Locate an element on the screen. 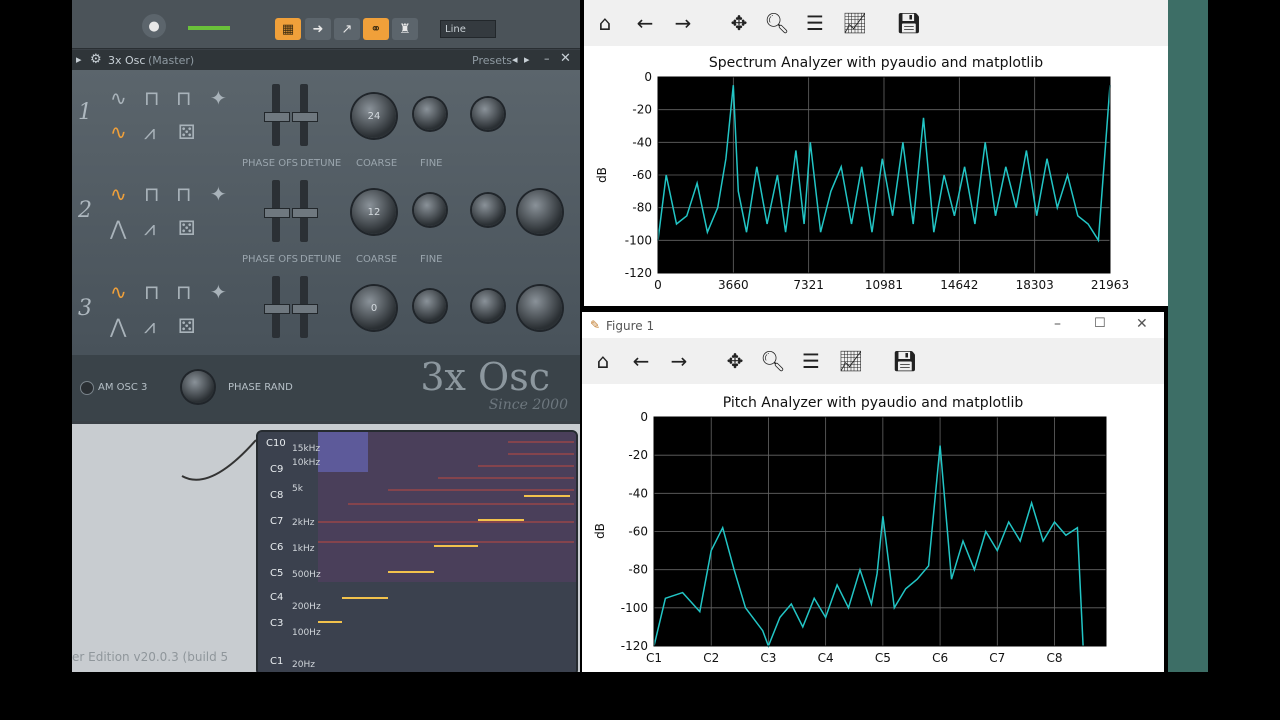 Image resolution: width=1280 pixels, height=720 pixels. plugin-title-suffix: (Master) is located at coordinates (171, 60).